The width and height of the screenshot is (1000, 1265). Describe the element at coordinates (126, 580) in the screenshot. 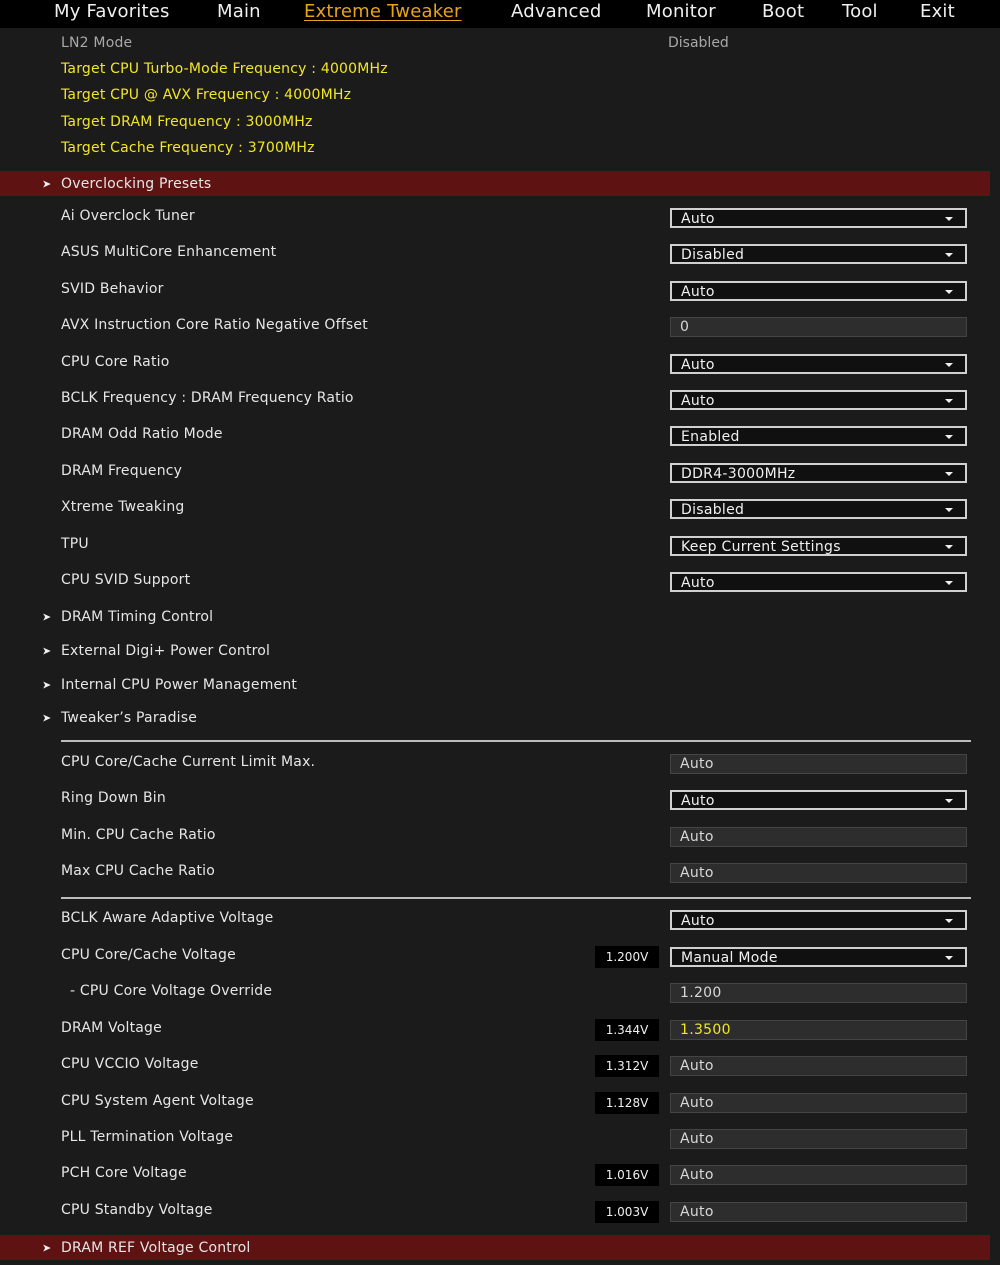

I see `setting-label: CPU SVID Support` at that location.